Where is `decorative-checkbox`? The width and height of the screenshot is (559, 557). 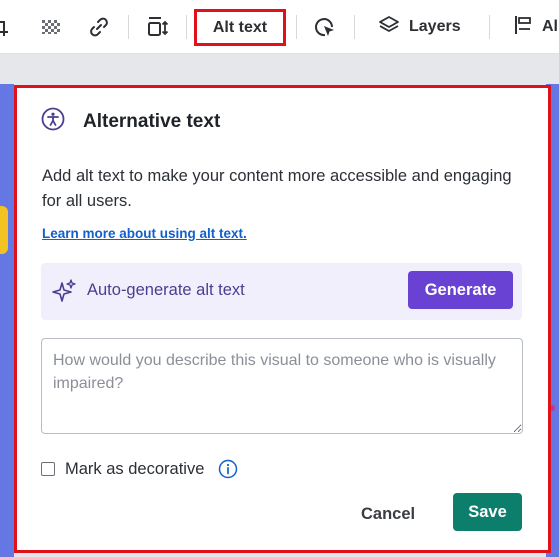 decorative-checkbox is located at coordinates (48, 469).